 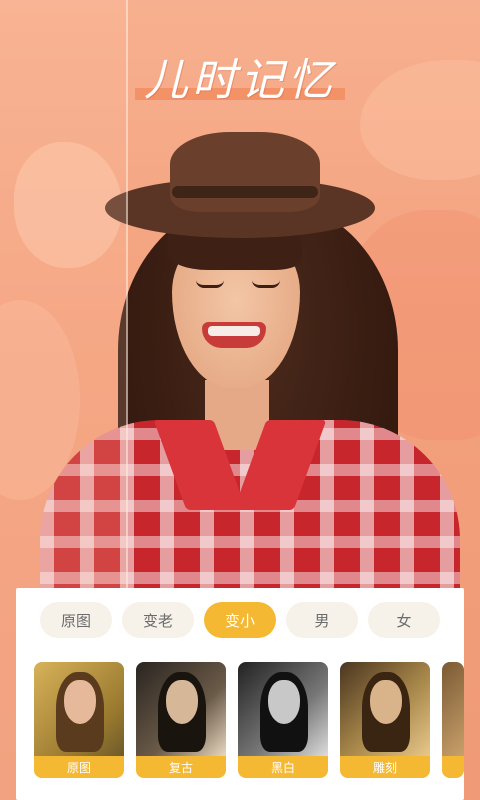 I want to click on filter-retro: 复古, so click(x=181, y=720).